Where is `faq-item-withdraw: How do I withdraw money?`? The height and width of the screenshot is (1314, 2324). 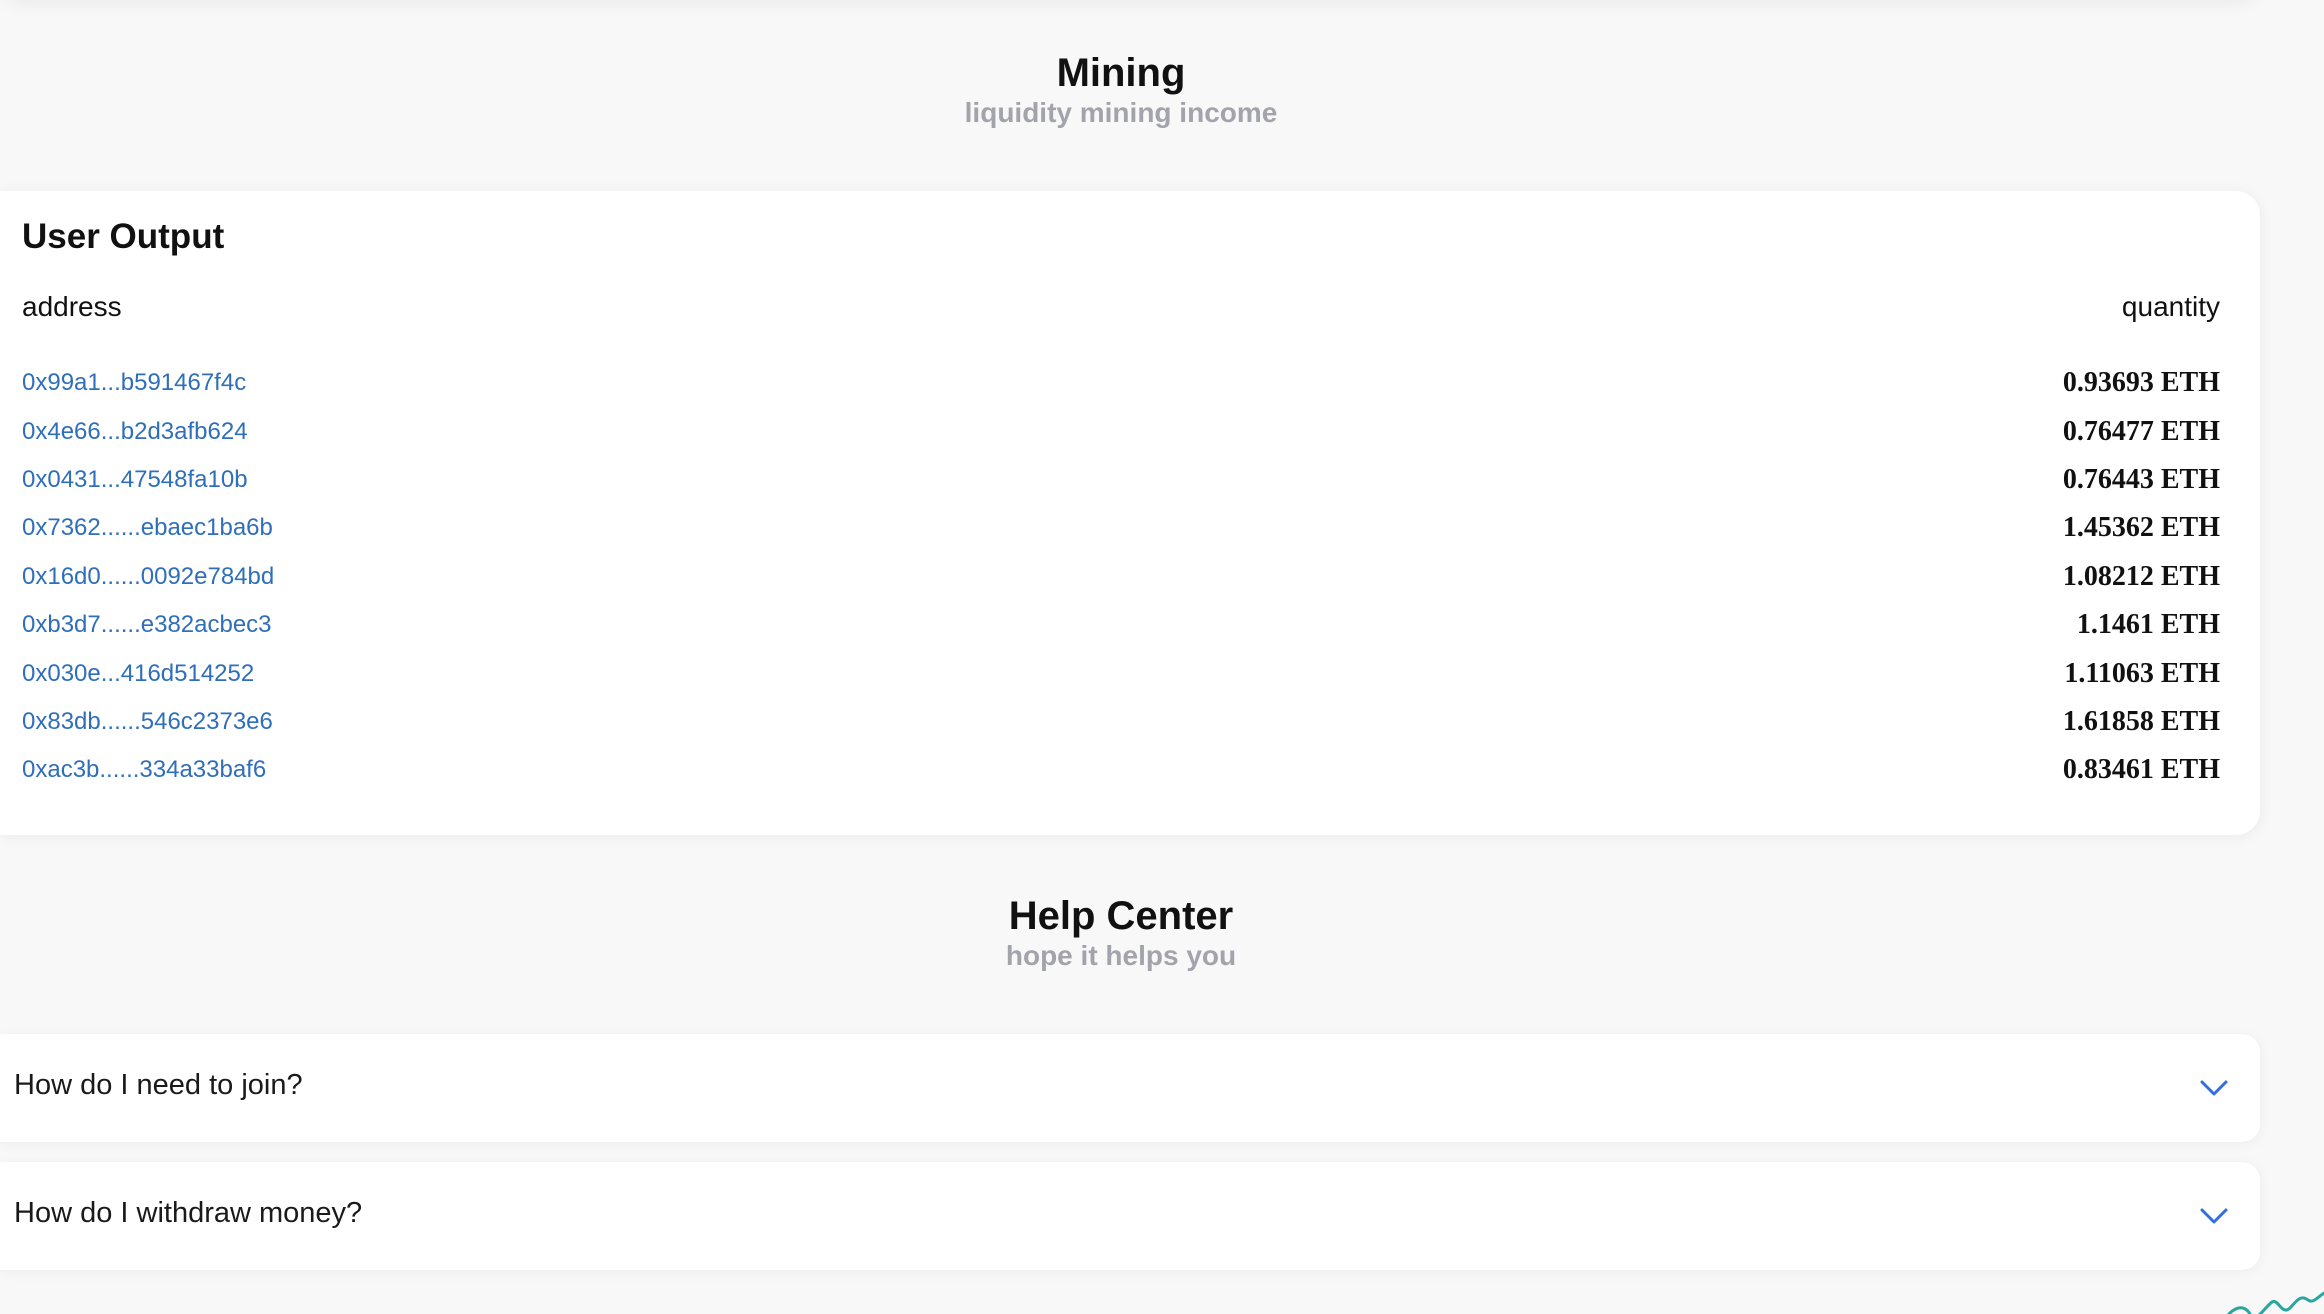 faq-item-withdraw: How do I withdraw money? is located at coordinates (1130, 1216).